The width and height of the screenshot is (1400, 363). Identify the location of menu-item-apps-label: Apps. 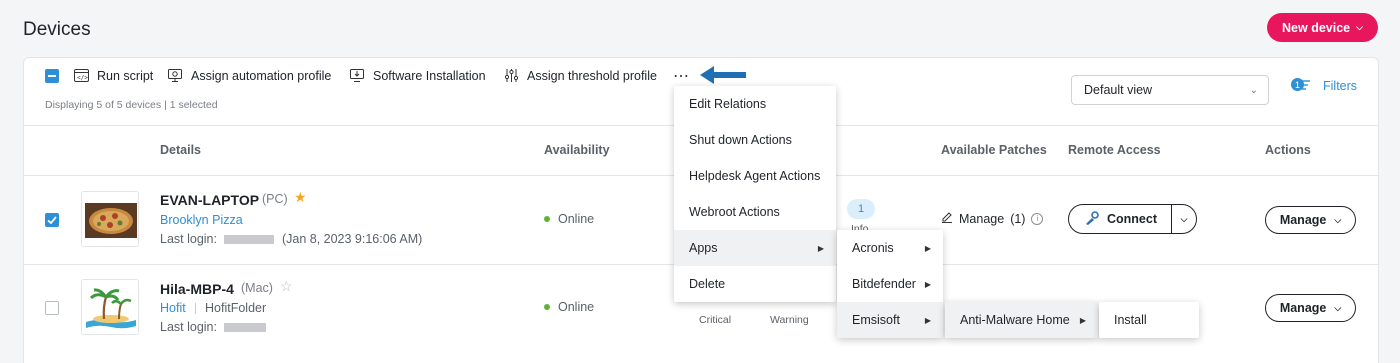
(703, 248).